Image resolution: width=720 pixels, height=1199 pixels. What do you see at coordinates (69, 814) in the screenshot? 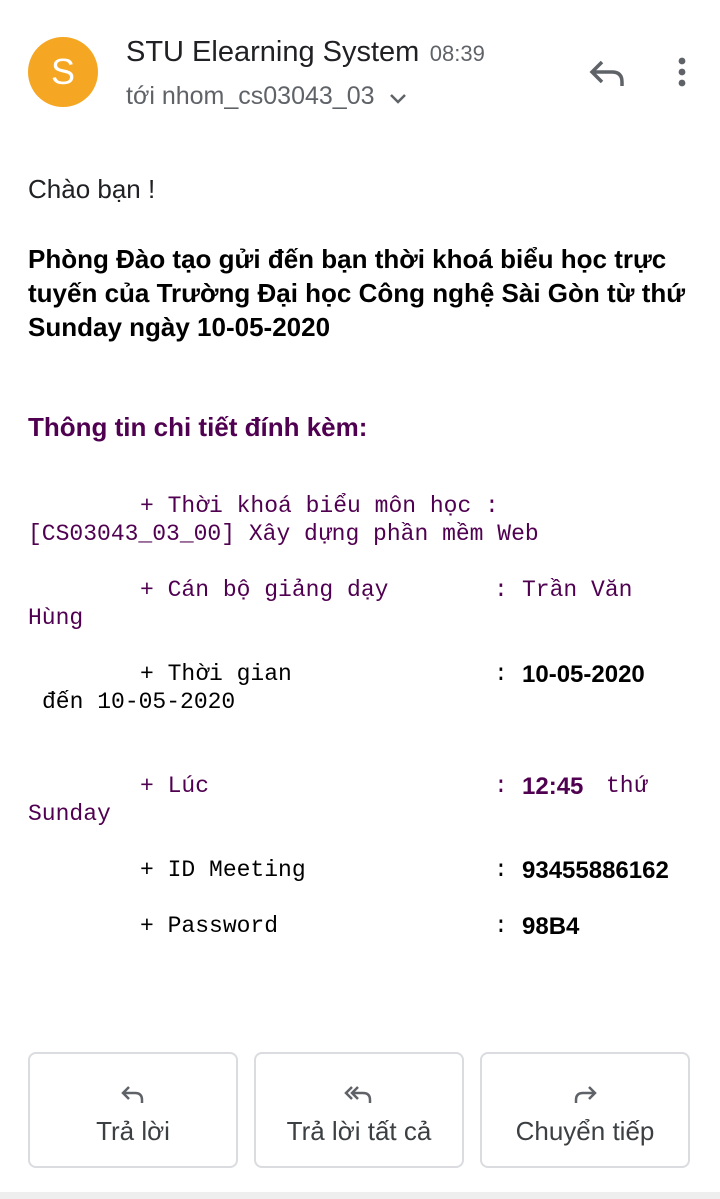
I see `time-day: Sunday` at bounding box center [69, 814].